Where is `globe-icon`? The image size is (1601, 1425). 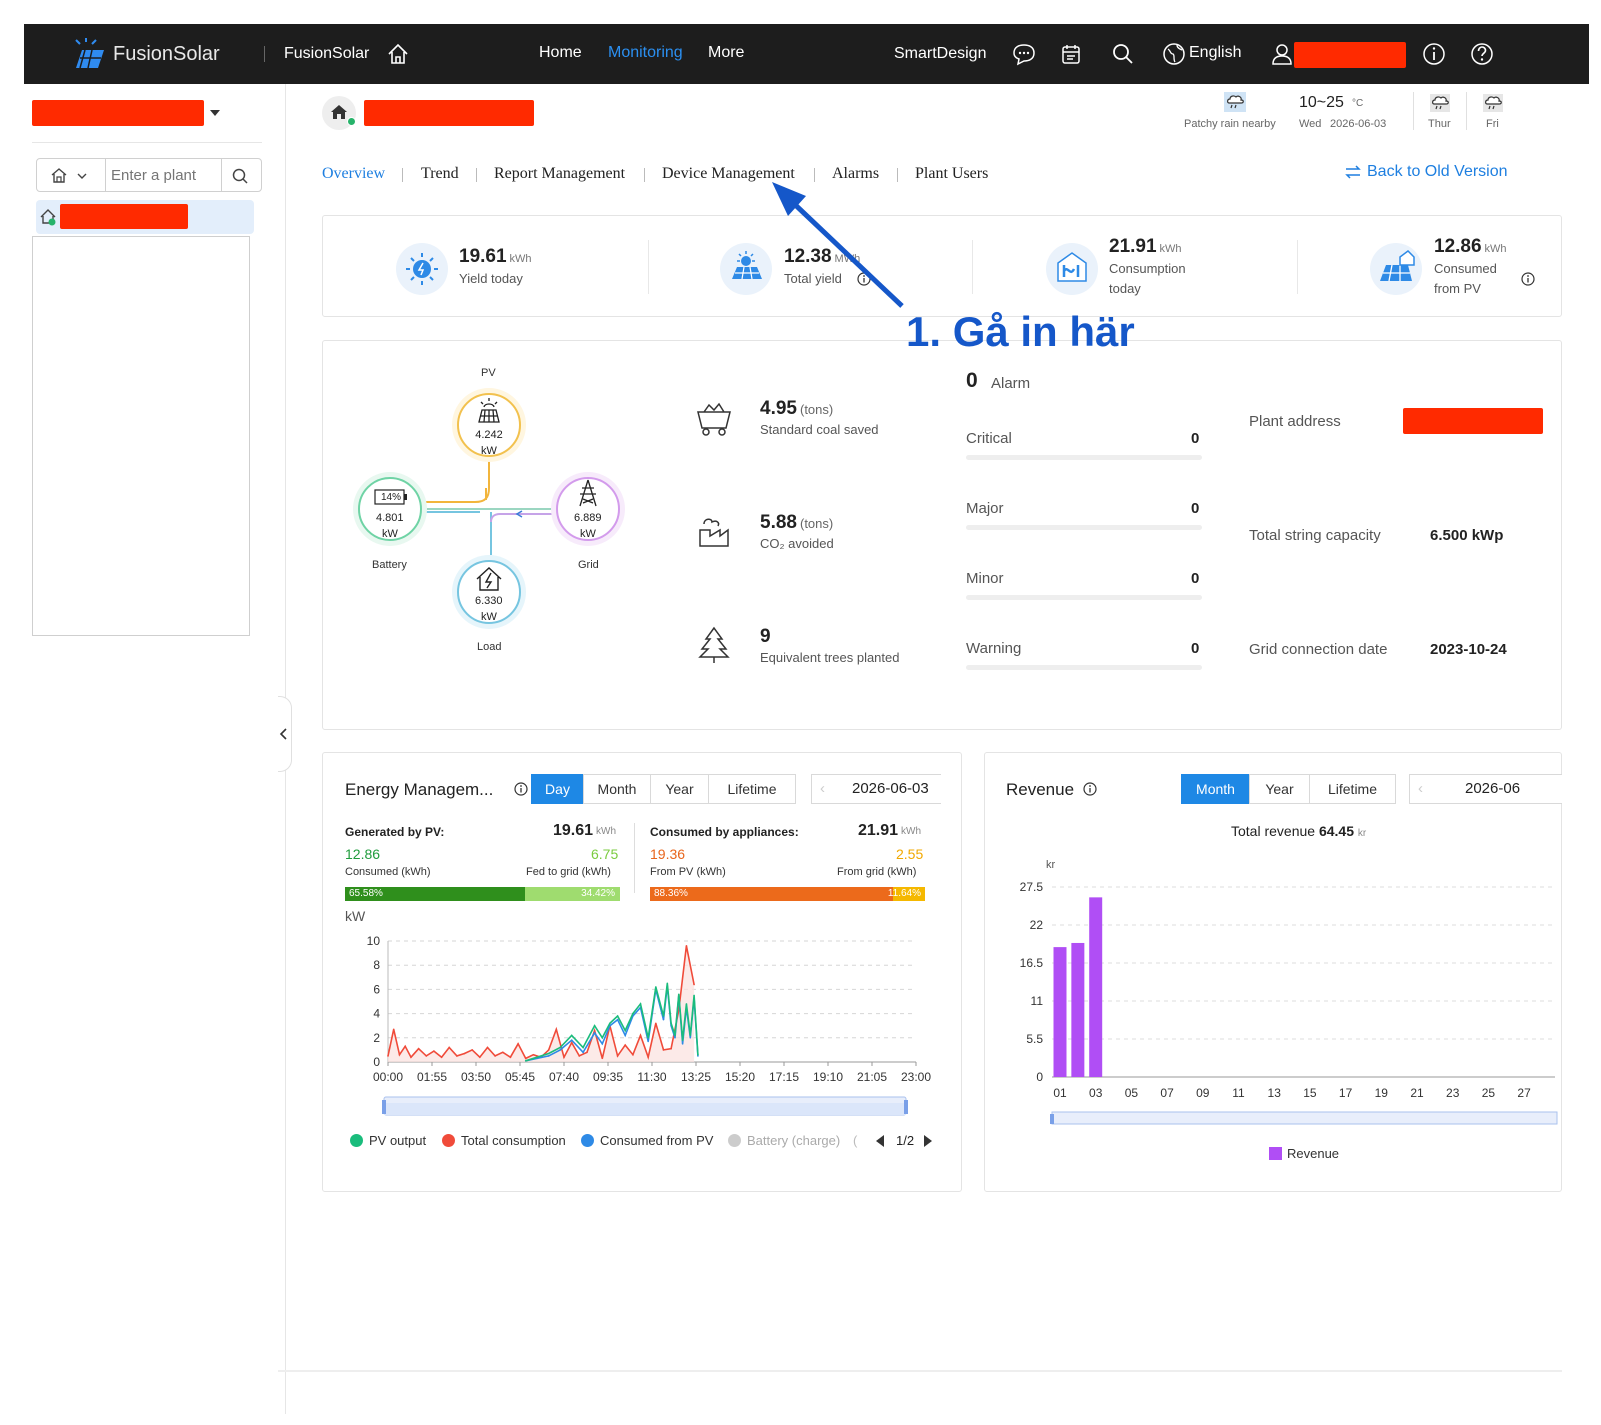
globe-icon is located at coordinates (1174, 54).